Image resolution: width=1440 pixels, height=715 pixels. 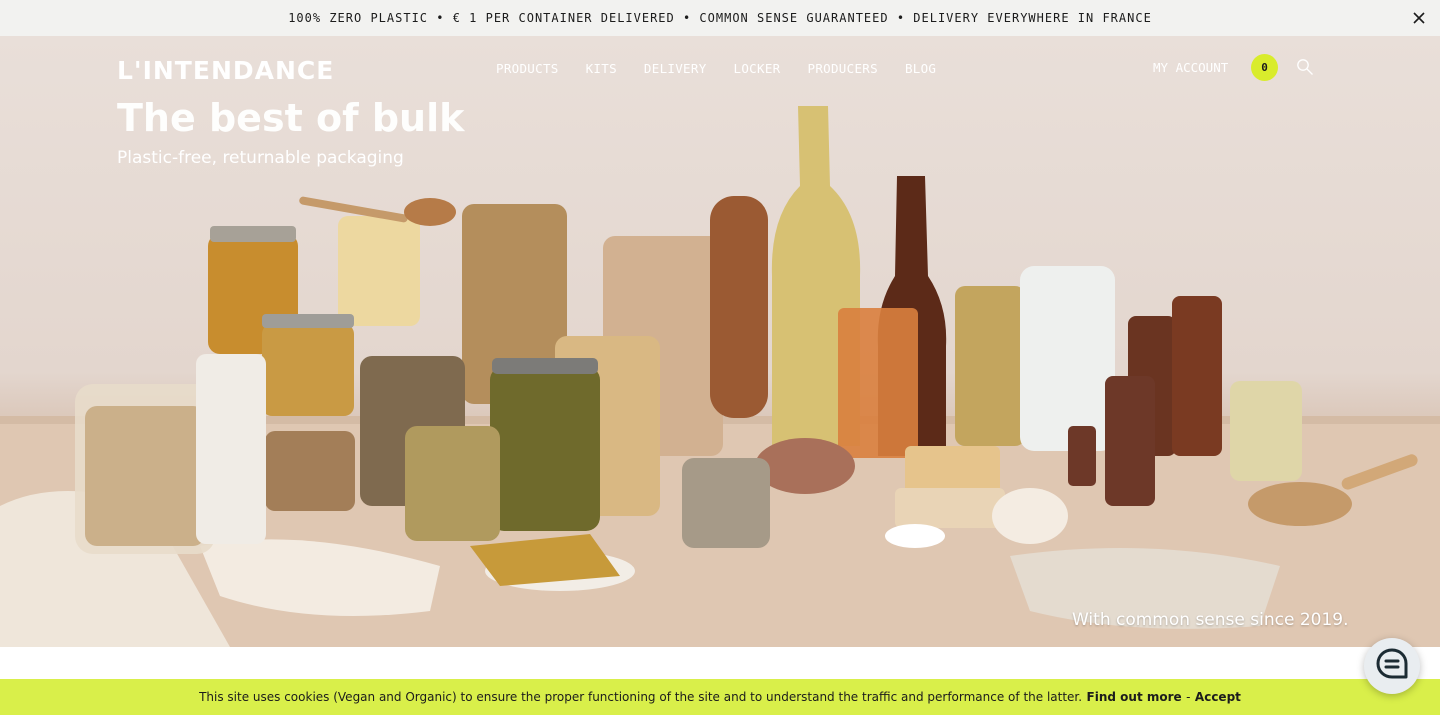 I want to click on chat-icon, so click(x=1392, y=666).